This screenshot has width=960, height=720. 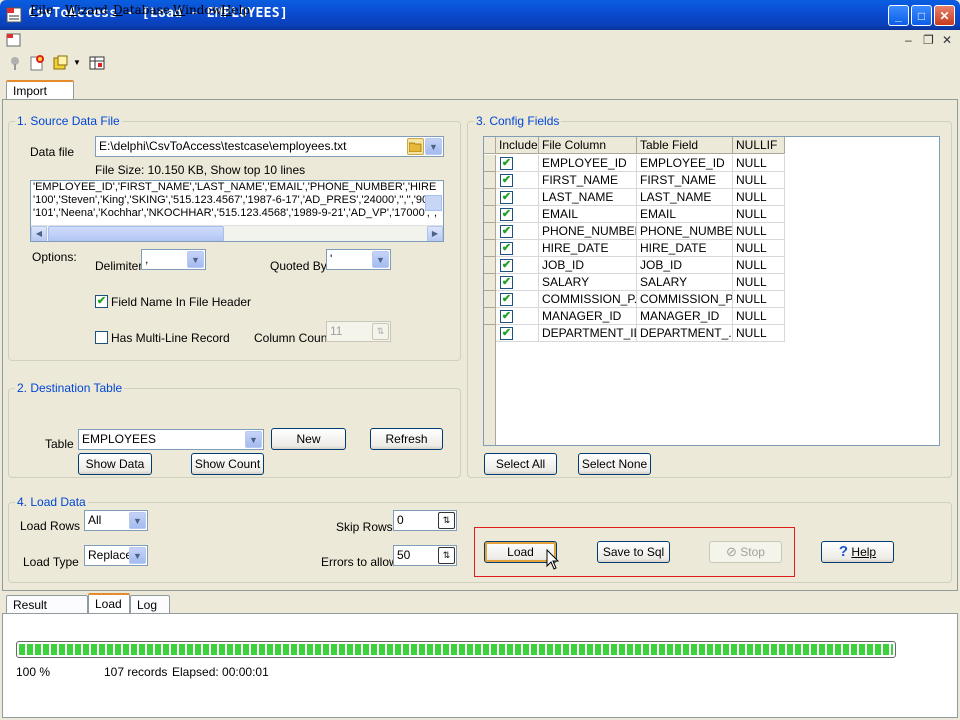 I want to click on quoted-by-dropdown-button: ▼, so click(x=380, y=259).